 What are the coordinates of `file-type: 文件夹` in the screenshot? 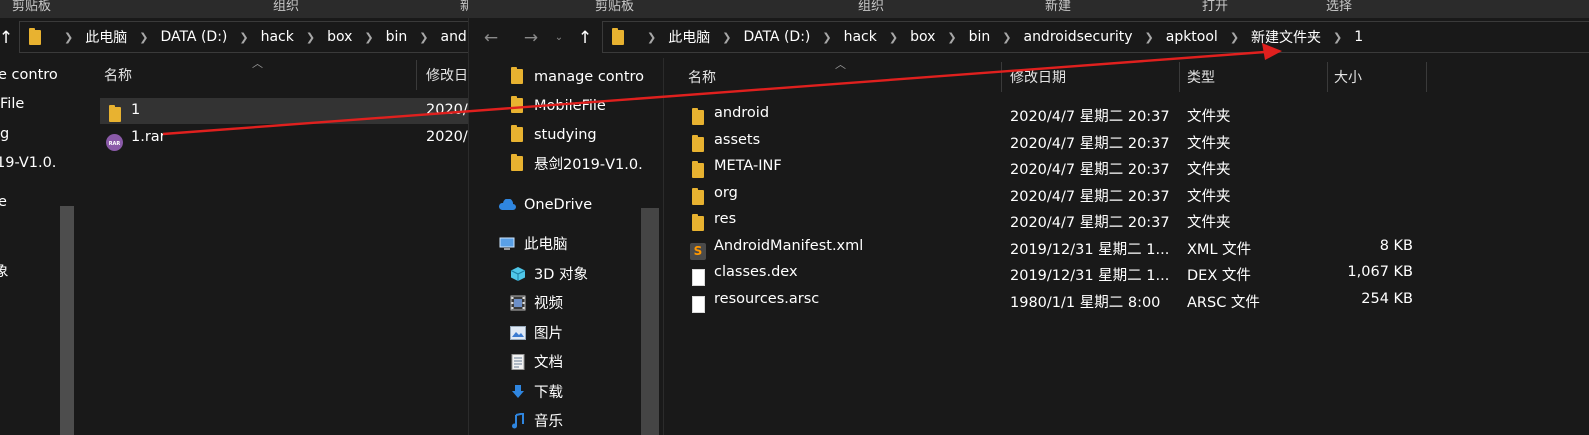 It's located at (1209, 197).